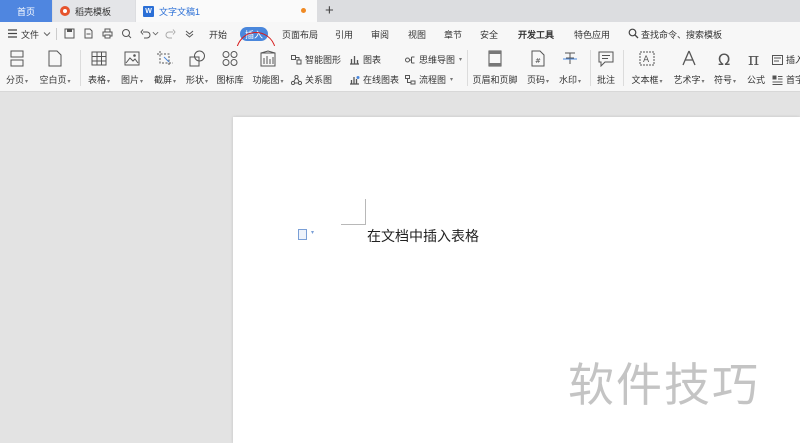 The width and height of the screenshot is (800, 443). I want to click on symbol-button: Ω 符号▾, so click(725, 66).